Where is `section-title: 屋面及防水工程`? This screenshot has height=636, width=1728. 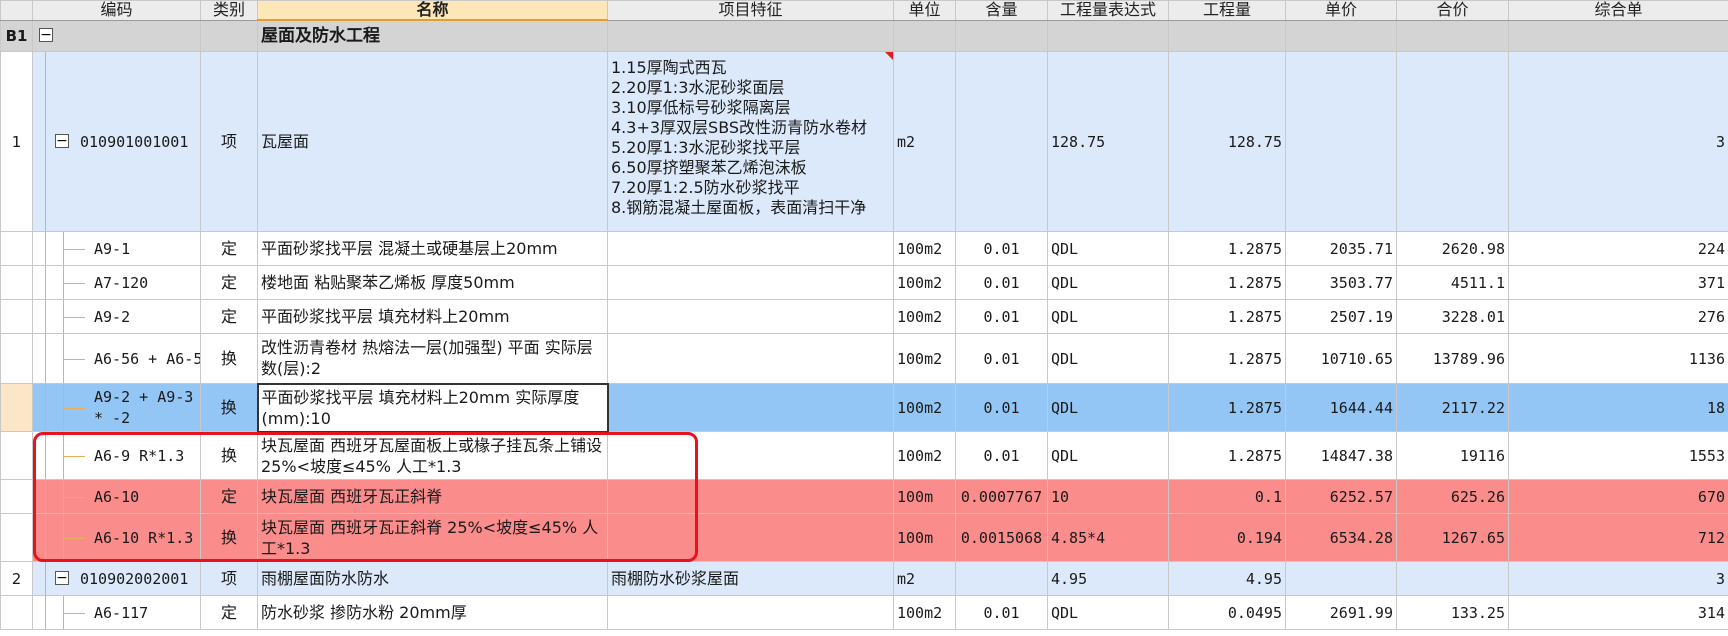 section-title: 屋面及防水工程 is located at coordinates (432, 35).